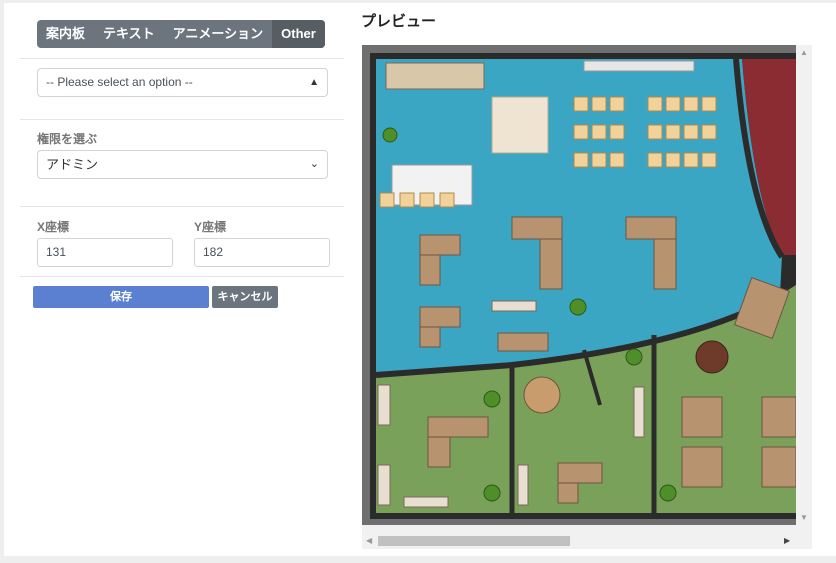  Describe the element at coordinates (65, 34) in the screenshot. I see `tab-signboard: 案内板` at that location.